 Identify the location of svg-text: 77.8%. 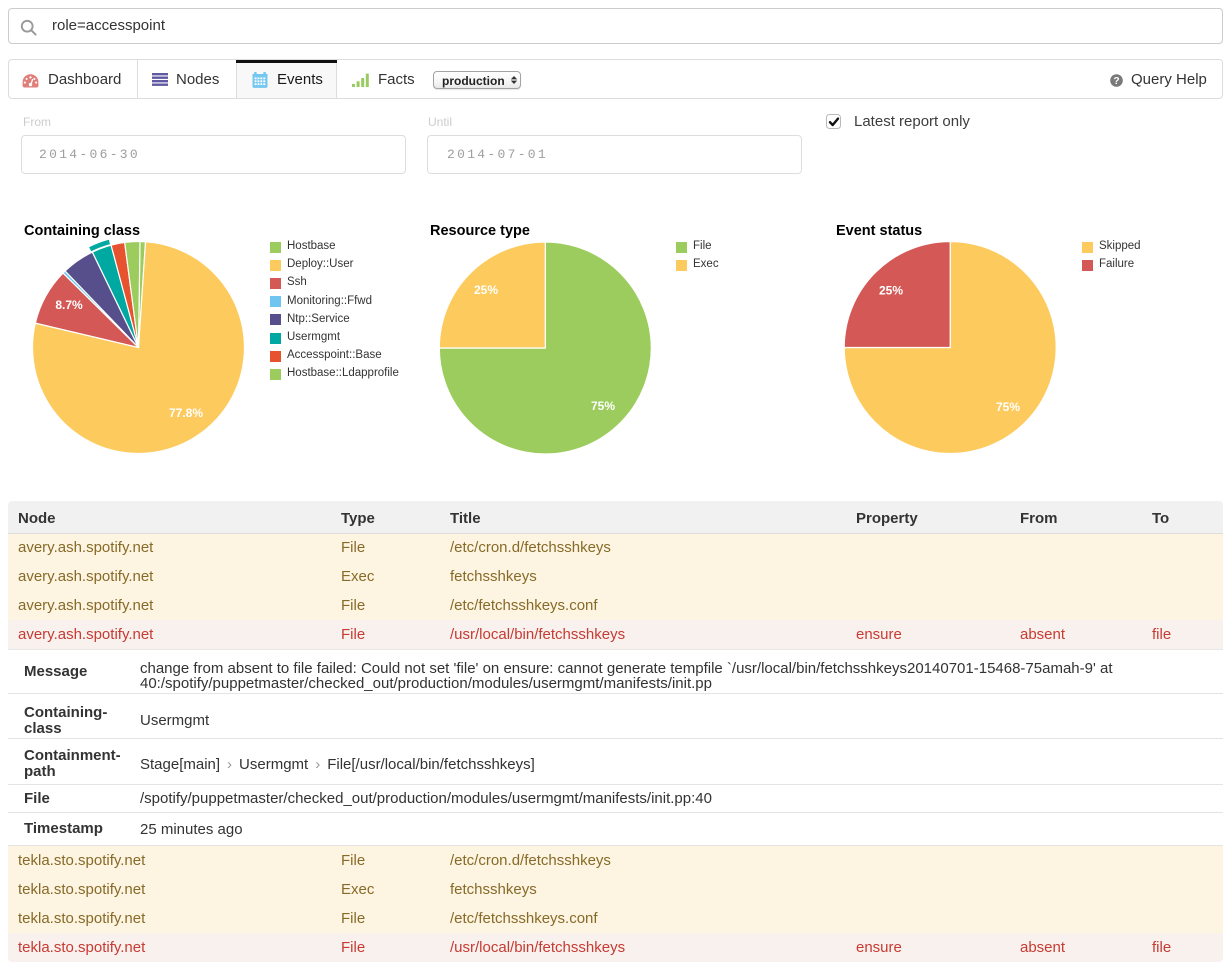
(186, 413).